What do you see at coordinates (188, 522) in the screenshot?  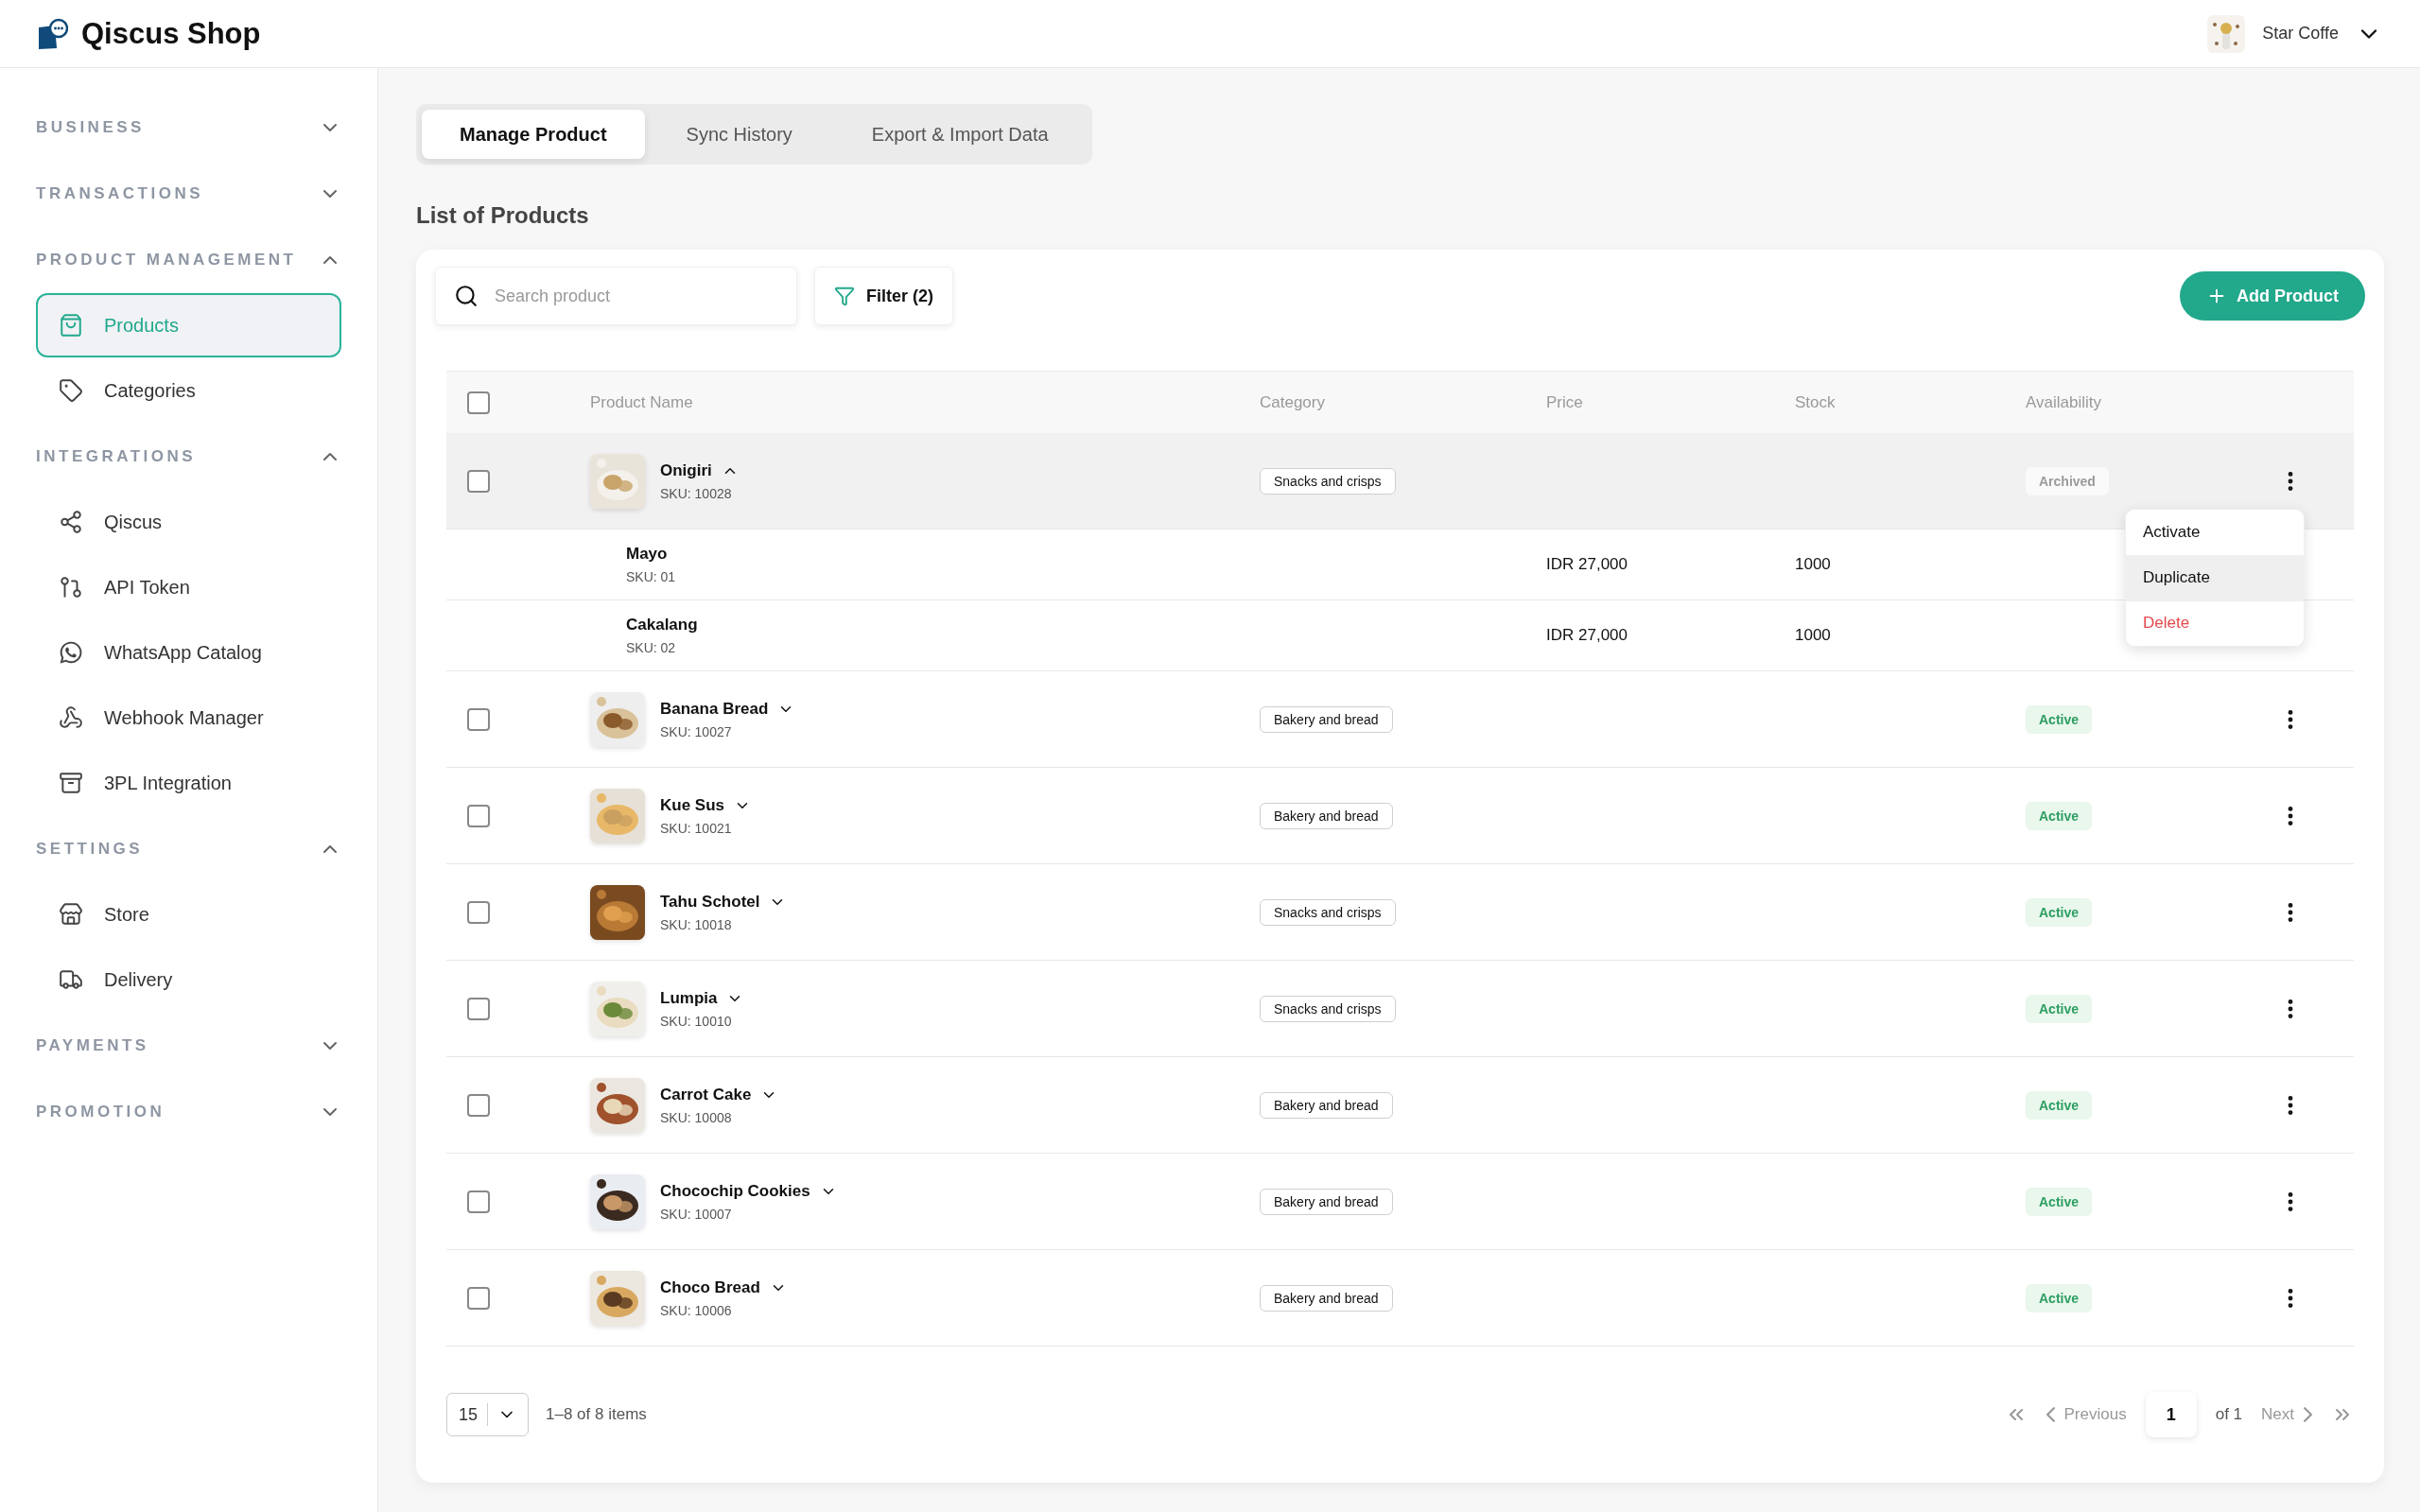 I see `sidebar-item: Qiscus` at bounding box center [188, 522].